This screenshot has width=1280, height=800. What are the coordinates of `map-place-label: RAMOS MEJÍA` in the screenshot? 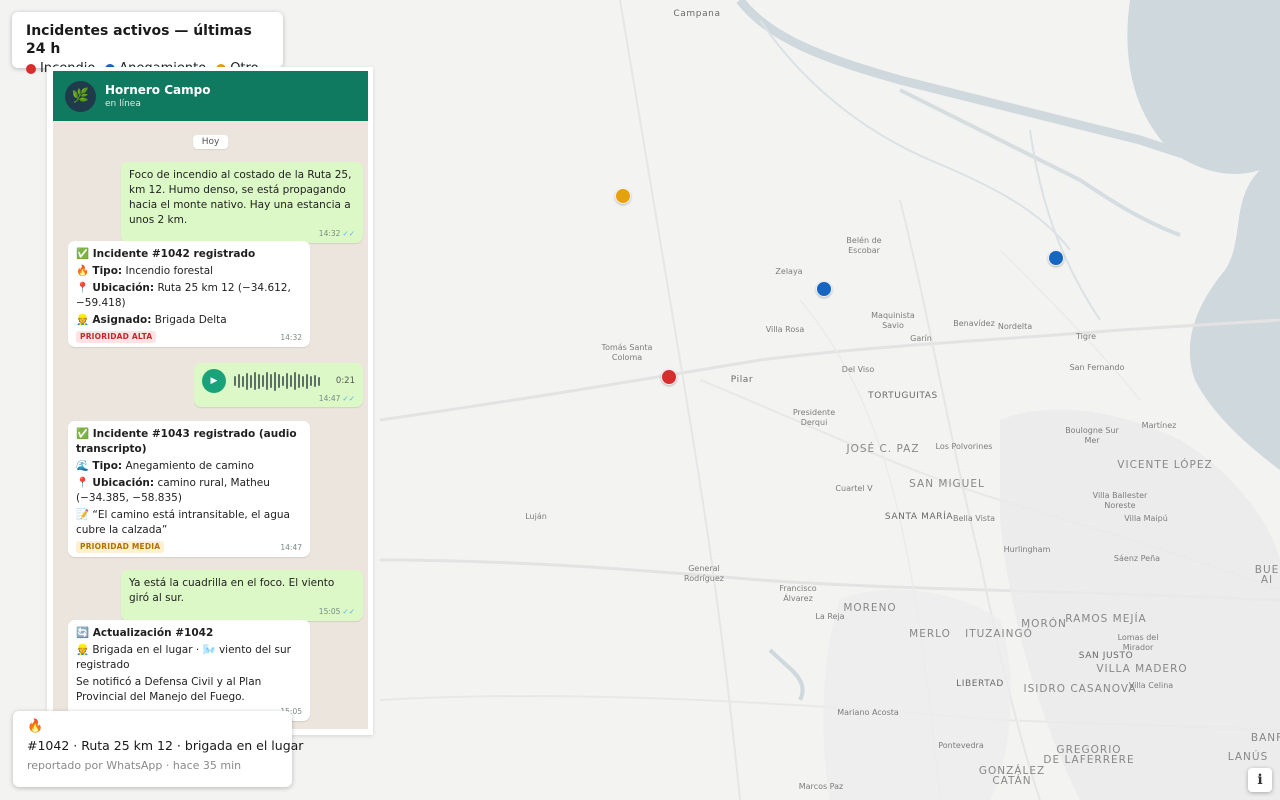 It's located at (1106, 619).